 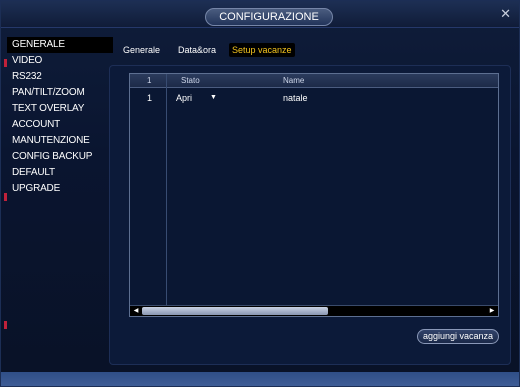 I want to click on sidebar-item-video: VIDEO, so click(x=60, y=61).